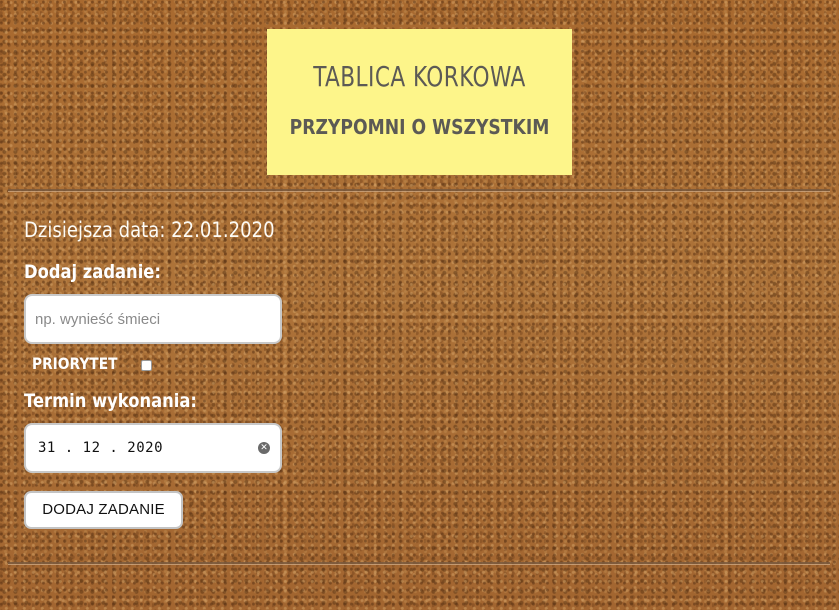  Describe the element at coordinates (419, 102) in the screenshot. I see `header-card: TABLICA KORKOWA PRZYPOMNI O WSZYSTKIM` at that location.